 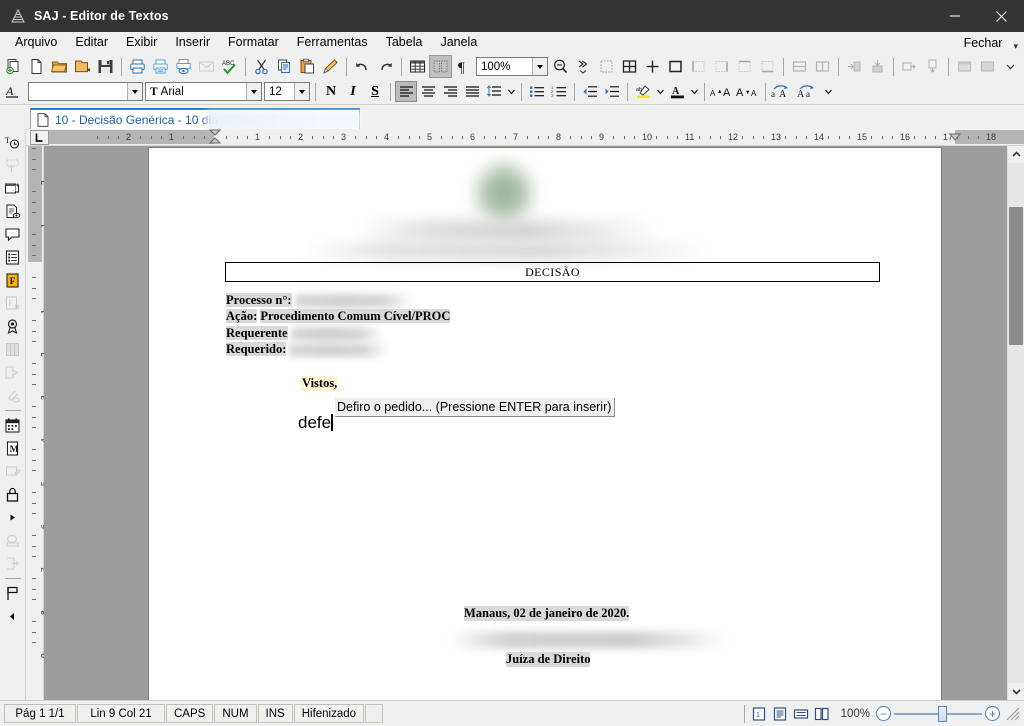 I want to click on table-outer-border-icon, so click(x=675, y=66).